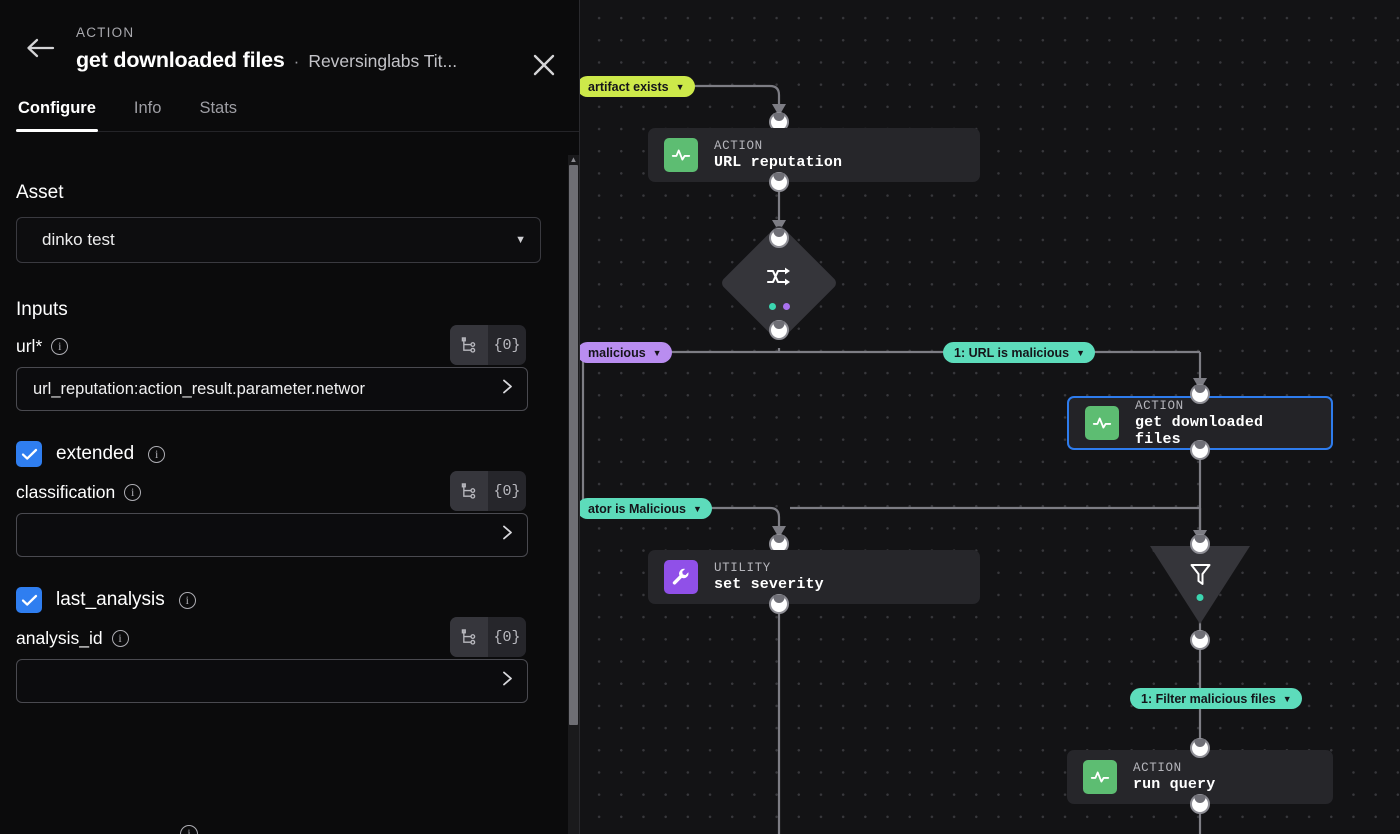 The image size is (1400, 834). I want to click on node-title: URL reputation, so click(778, 162).